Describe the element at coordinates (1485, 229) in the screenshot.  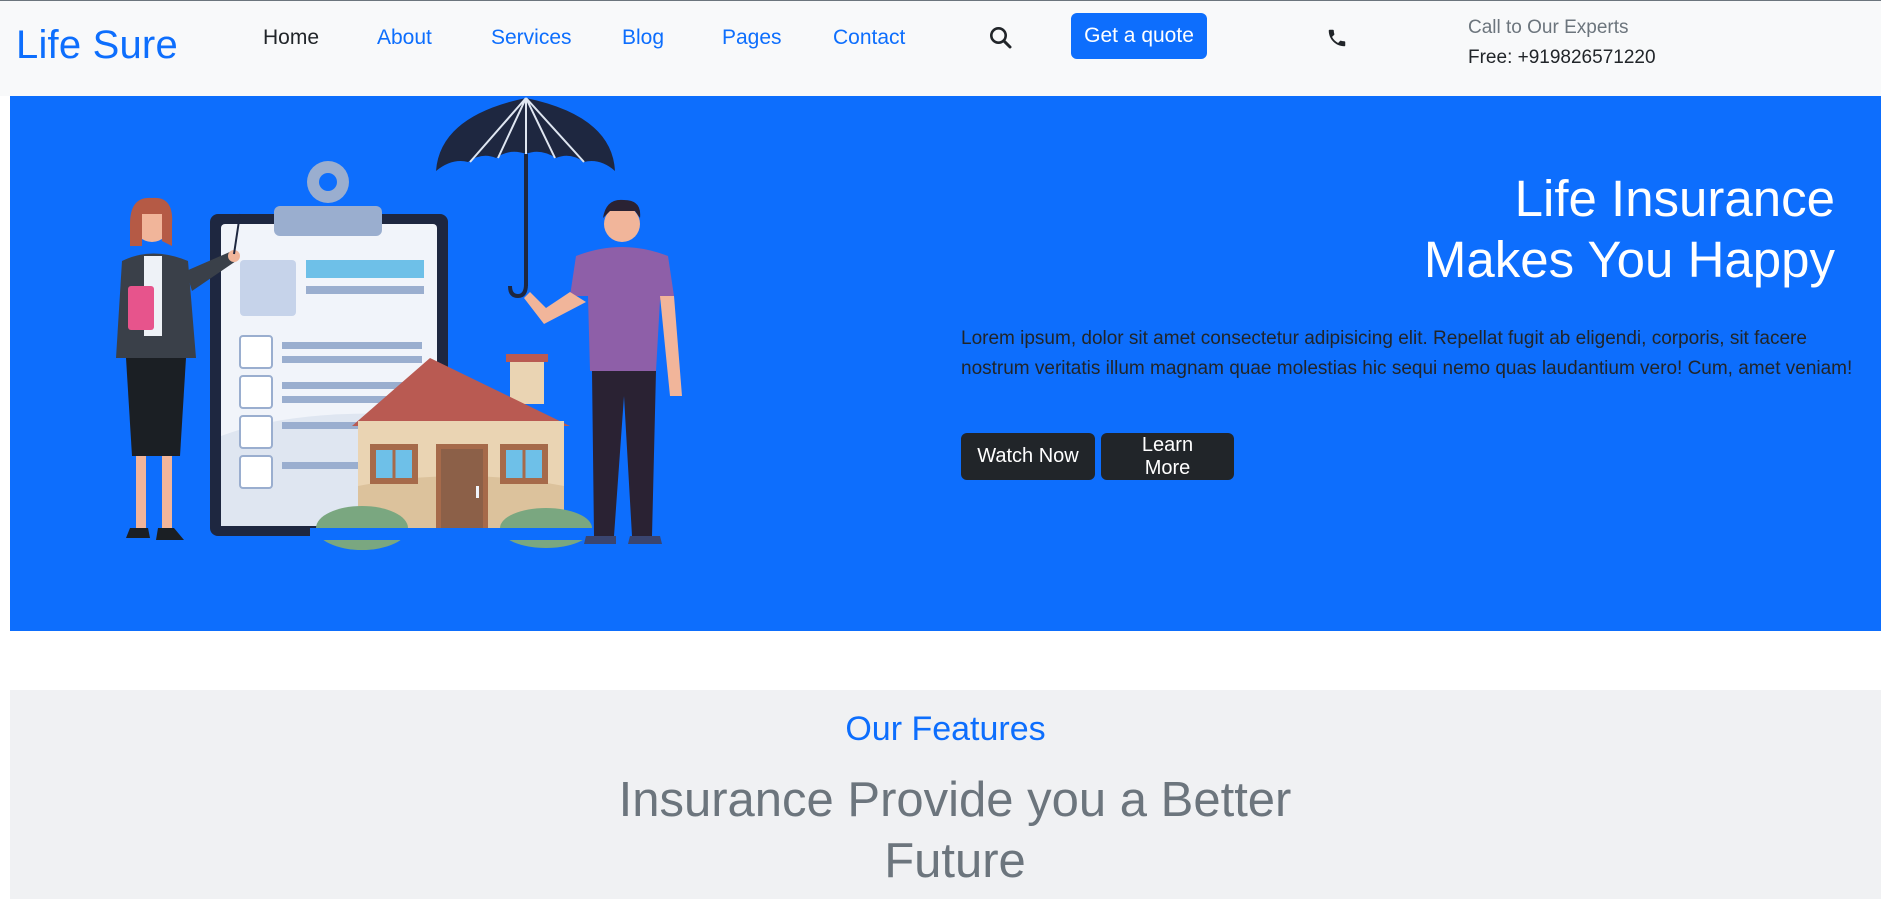
I see `hero-title: Life Insurance Makes You Happy` at that location.